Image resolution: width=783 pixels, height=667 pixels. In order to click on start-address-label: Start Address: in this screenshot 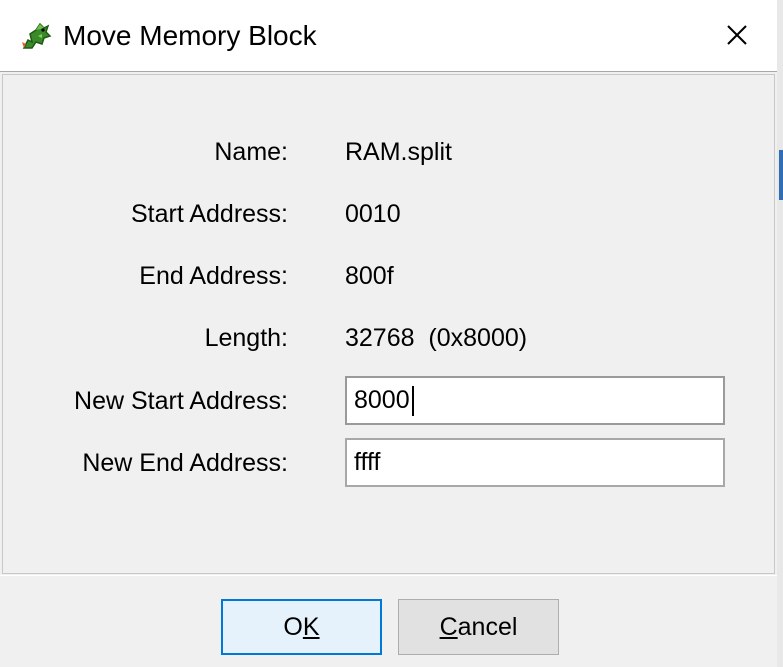, I will do `click(209, 214)`.